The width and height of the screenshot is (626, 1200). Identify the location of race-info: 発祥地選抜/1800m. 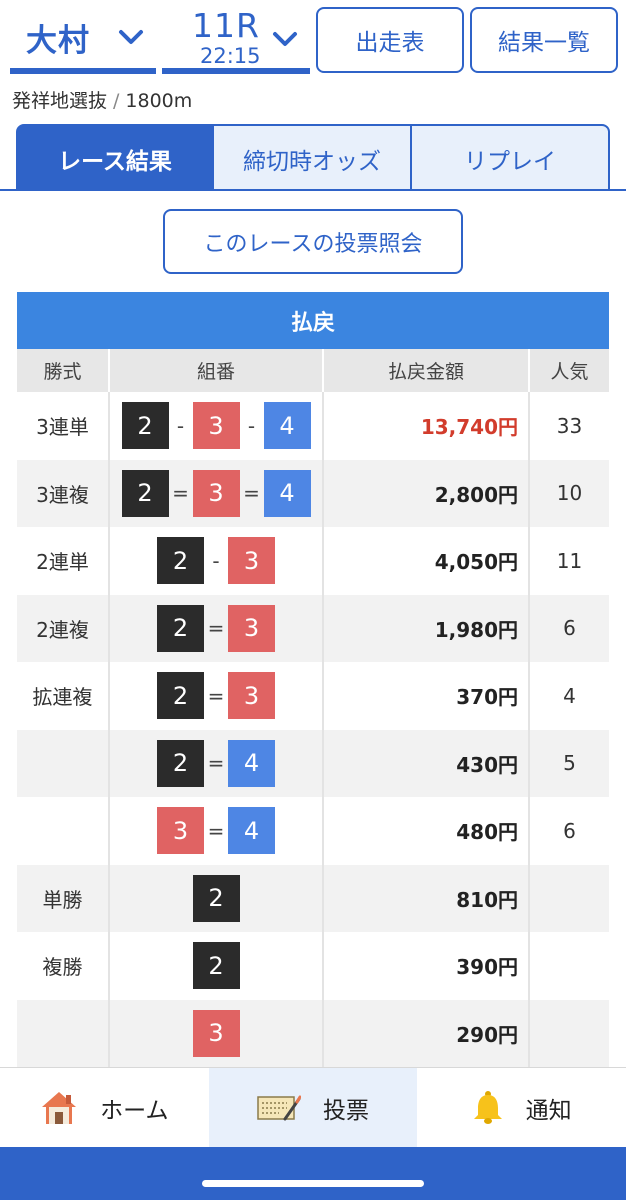
(102, 99).